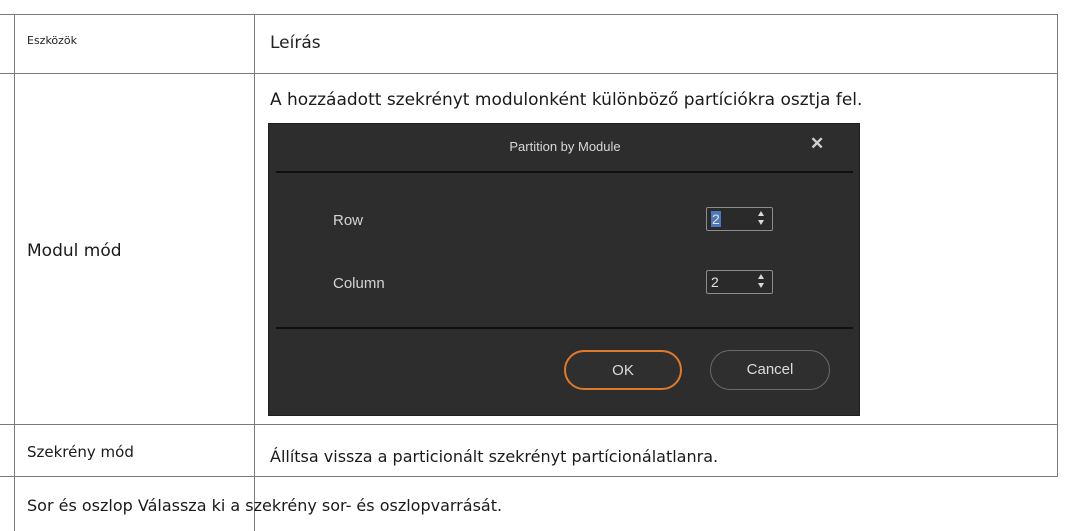  What do you see at coordinates (739, 219) in the screenshot?
I see `row-spinbox: 2` at bounding box center [739, 219].